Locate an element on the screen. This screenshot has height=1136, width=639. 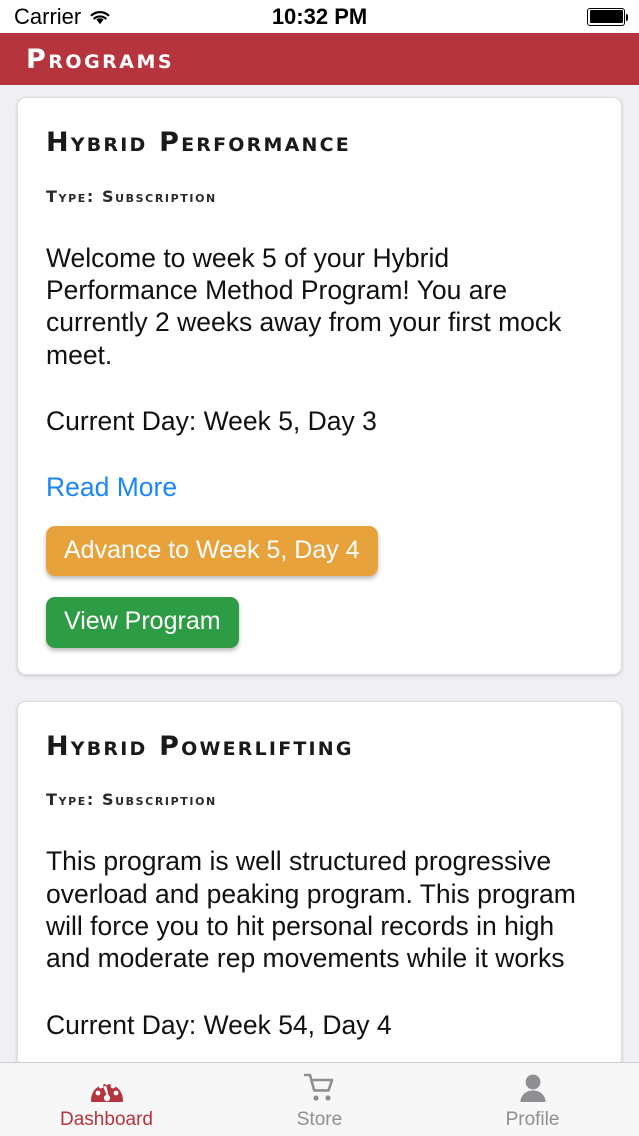
program-current-day: Current Day: Week 5, Day 3 is located at coordinates (211, 421).